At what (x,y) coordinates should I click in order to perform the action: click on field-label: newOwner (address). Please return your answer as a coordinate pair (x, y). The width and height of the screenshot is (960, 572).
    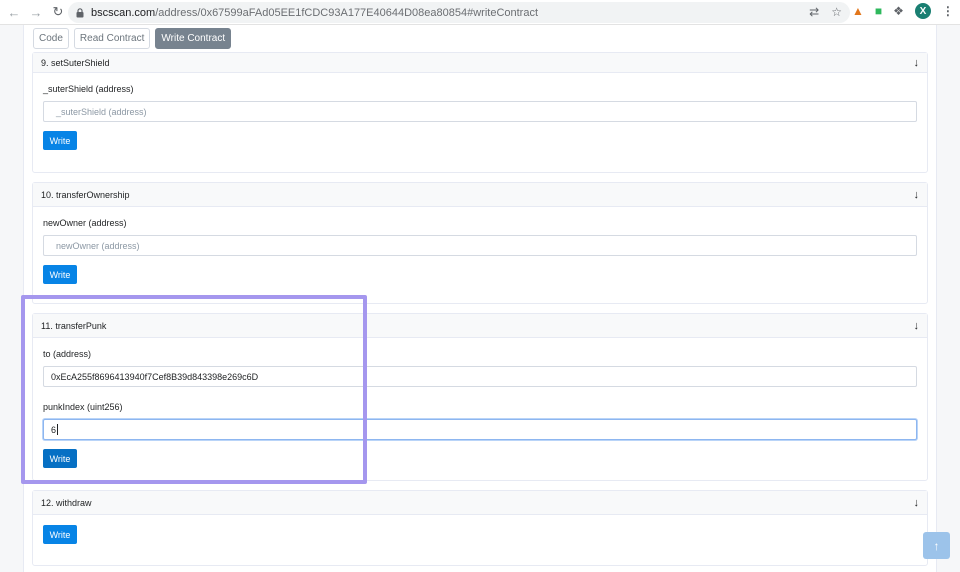
    Looking at the image, I should click on (85, 223).